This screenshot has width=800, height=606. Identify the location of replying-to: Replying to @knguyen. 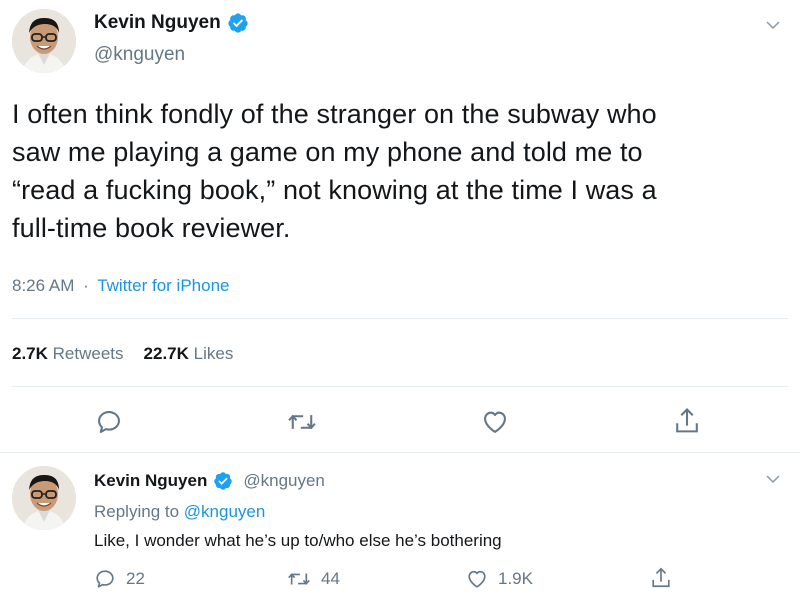
(179, 512).